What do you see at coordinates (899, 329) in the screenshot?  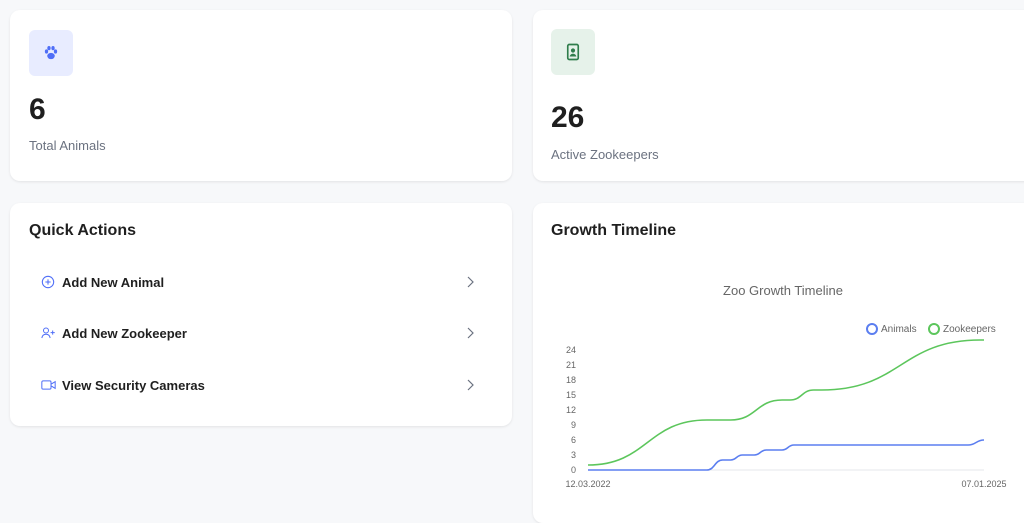 I see `legend-animals-label: Animals` at bounding box center [899, 329].